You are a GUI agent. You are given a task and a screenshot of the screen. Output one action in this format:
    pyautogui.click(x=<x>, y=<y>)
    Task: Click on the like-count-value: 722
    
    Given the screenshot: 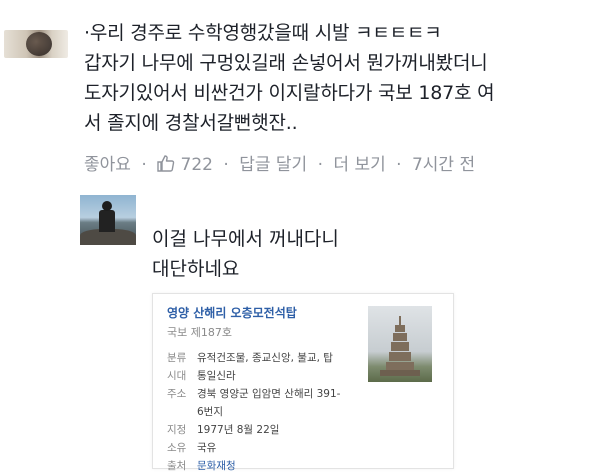 What is the action you would take?
    pyautogui.click(x=196, y=165)
    